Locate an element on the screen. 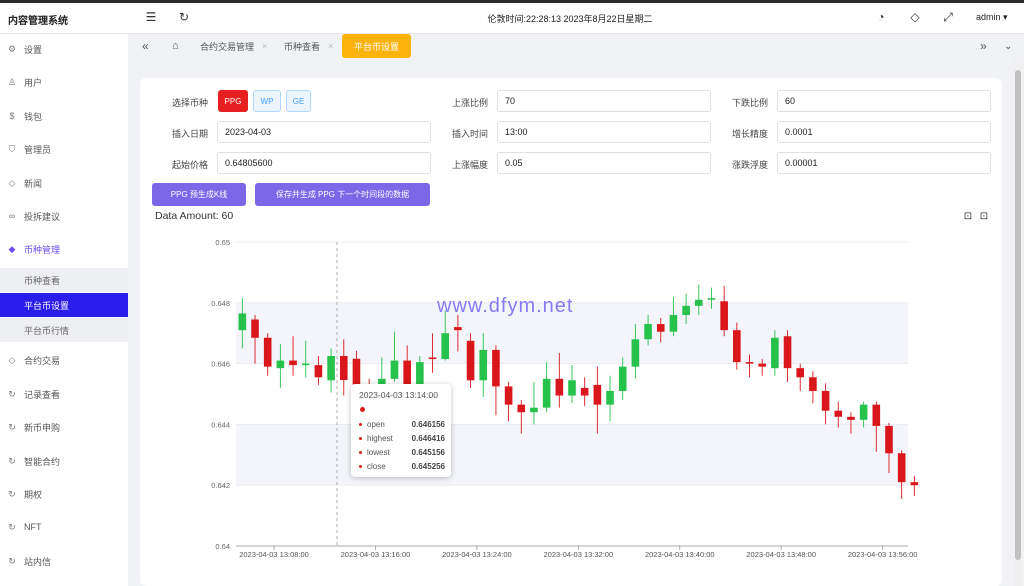 The height and width of the screenshot is (586, 1024). up-range-label: 上涨幅度 is located at coordinates (469, 165).